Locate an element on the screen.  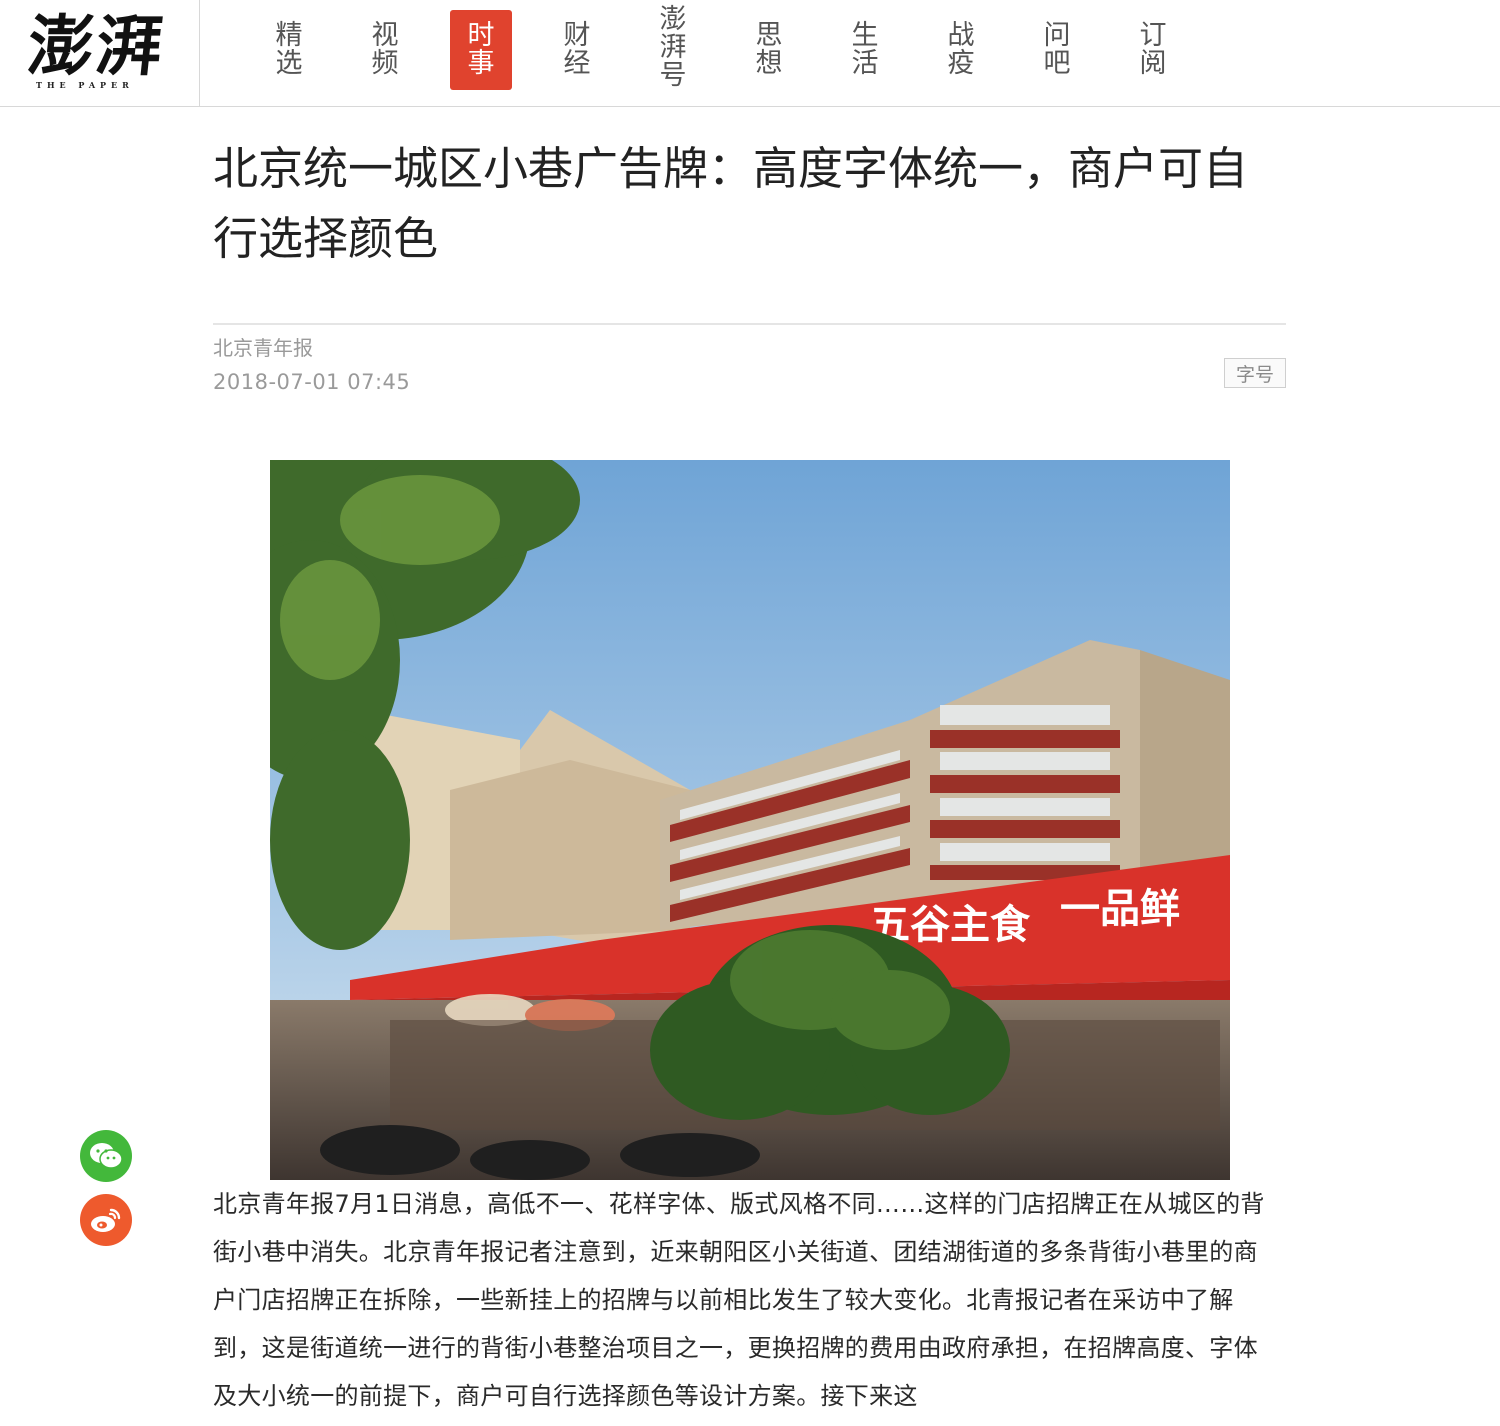
site-logo: 澎湃 THE PAPER is located at coordinates (100, 53).